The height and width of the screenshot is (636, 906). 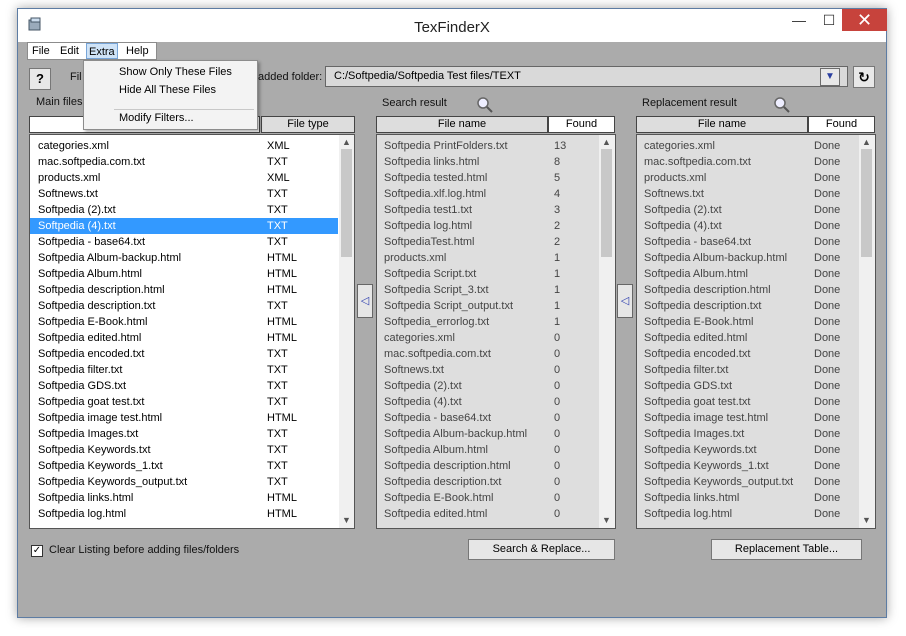 I want to click on list-item: Softpedia encoded.txt Done, so click(x=747, y=354).